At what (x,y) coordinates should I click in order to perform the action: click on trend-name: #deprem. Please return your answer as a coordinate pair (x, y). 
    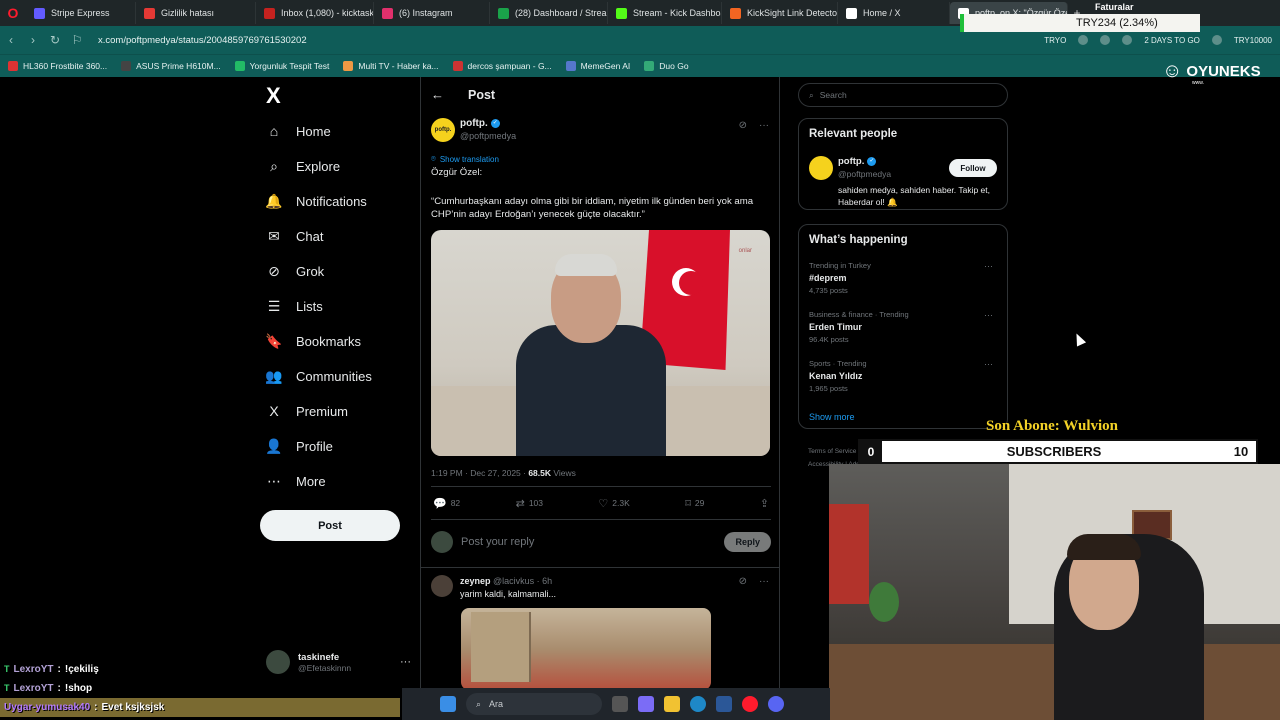
    Looking at the image, I should click on (828, 278).